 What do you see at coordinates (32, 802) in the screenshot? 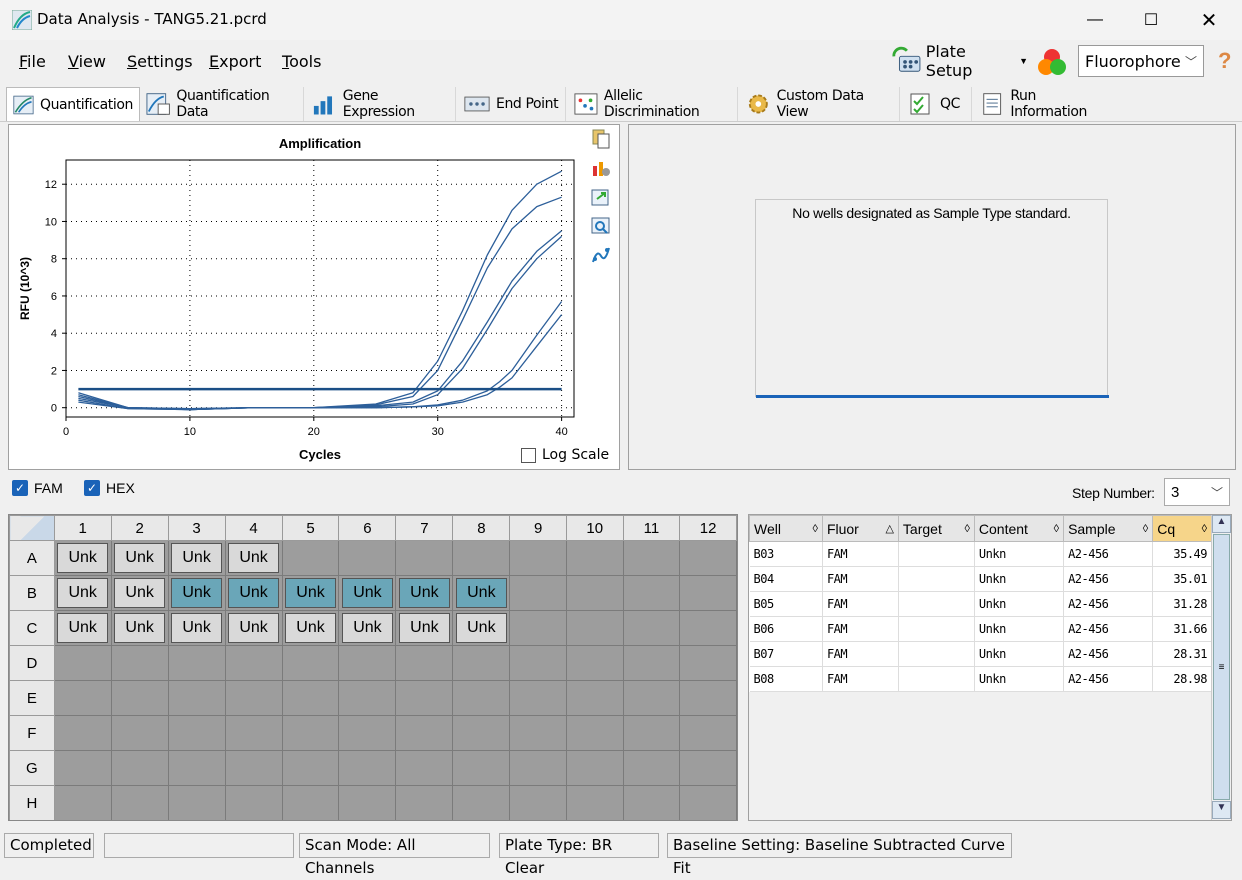
I see `plate-row-header: H` at bounding box center [32, 802].